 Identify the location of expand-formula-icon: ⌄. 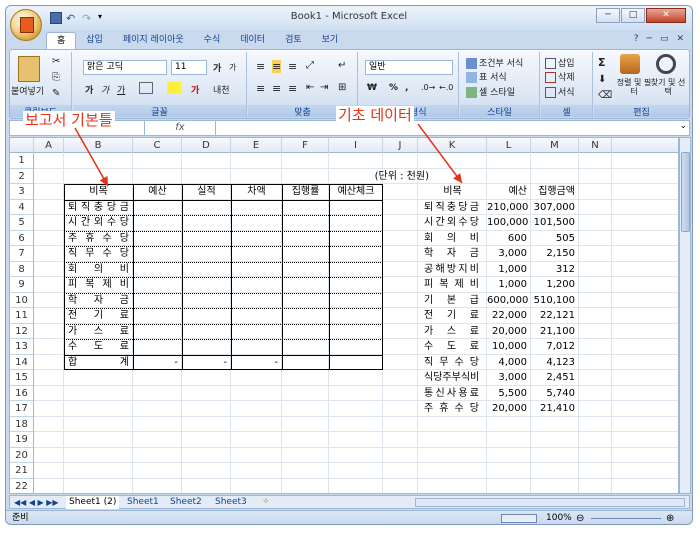
(683, 126).